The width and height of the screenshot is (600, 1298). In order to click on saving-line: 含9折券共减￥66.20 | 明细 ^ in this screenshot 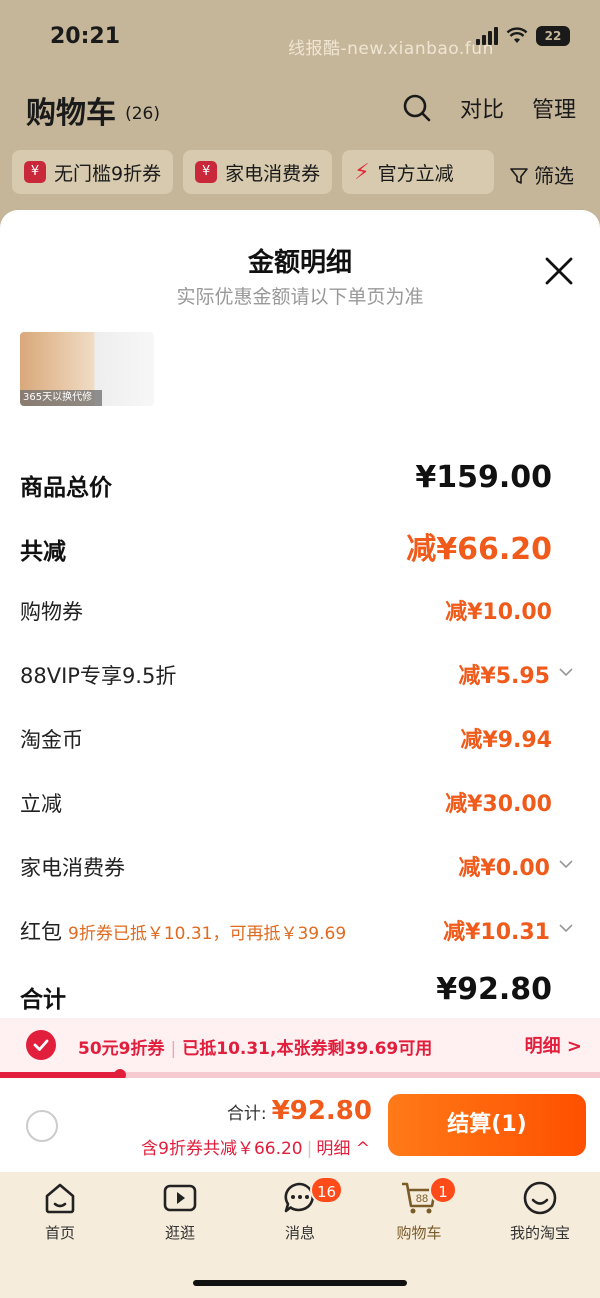, I will do `click(255, 1146)`.